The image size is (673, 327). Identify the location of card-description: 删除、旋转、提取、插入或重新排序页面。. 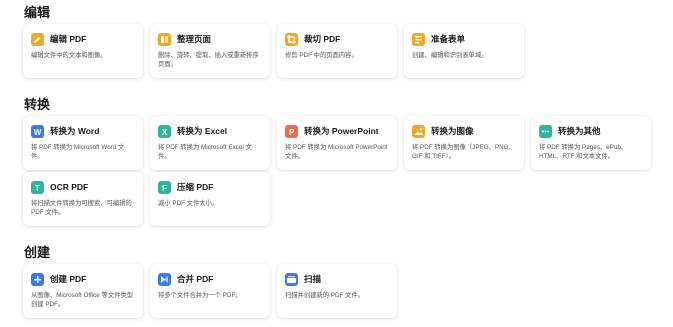
(208, 60).